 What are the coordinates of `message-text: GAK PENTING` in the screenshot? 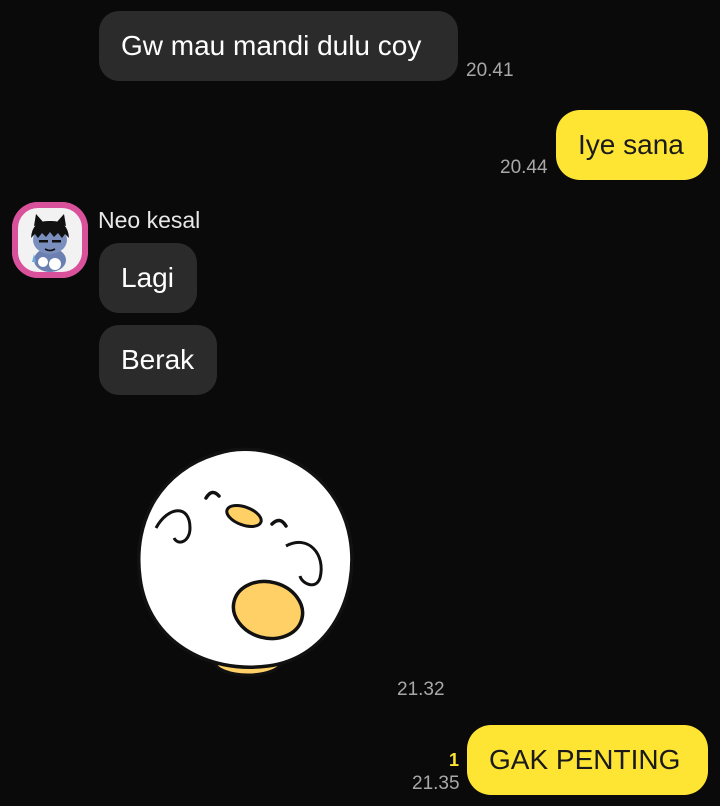 It's located at (585, 759).